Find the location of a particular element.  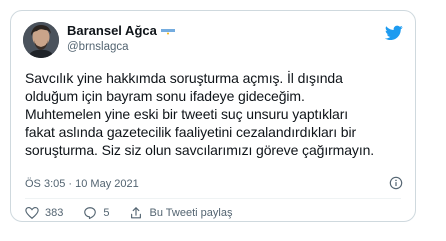

share-tweet-button: Bu Tweeti paylaş is located at coordinates (180, 213).